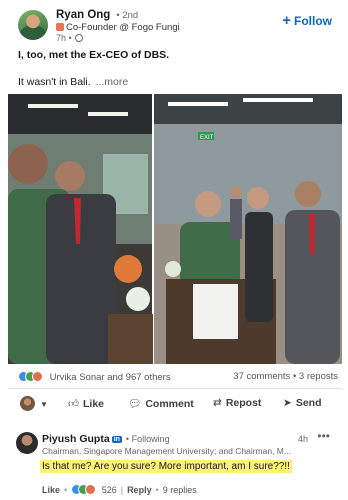 Image resolution: width=348 pixels, height=500 pixels. What do you see at coordinates (109, 490) in the screenshot?
I see `comment-reaction-count: 526` at bounding box center [109, 490].